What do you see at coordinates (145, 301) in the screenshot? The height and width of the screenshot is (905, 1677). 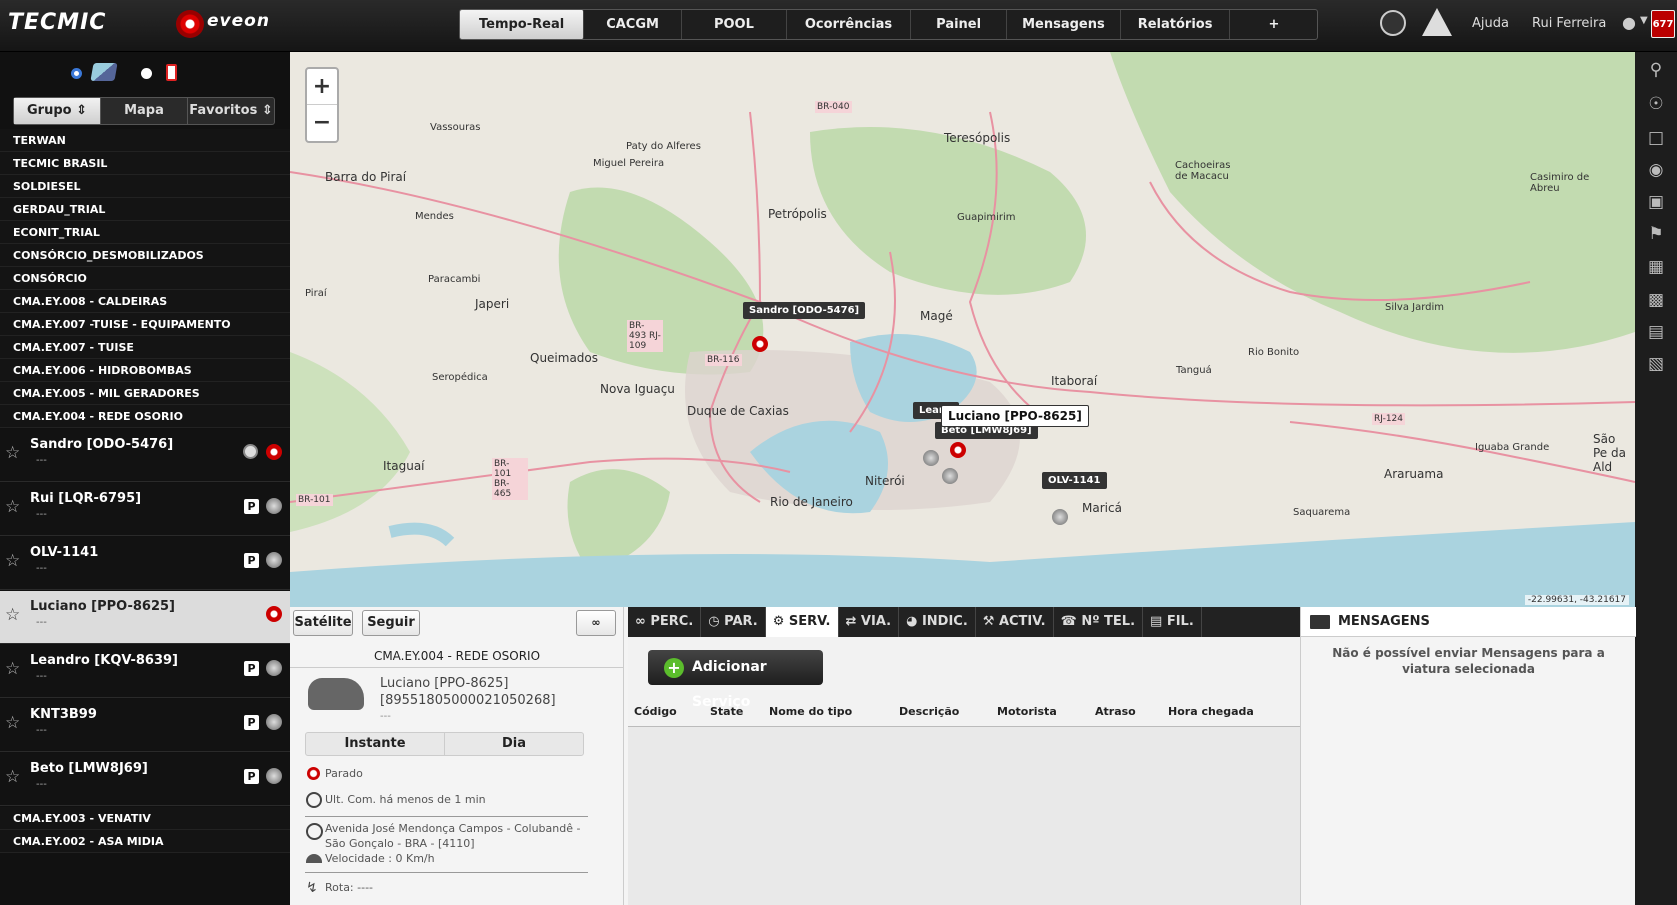 I see `group-row: CMA.EY.008 - CALDEIRAS` at bounding box center [145, 301].